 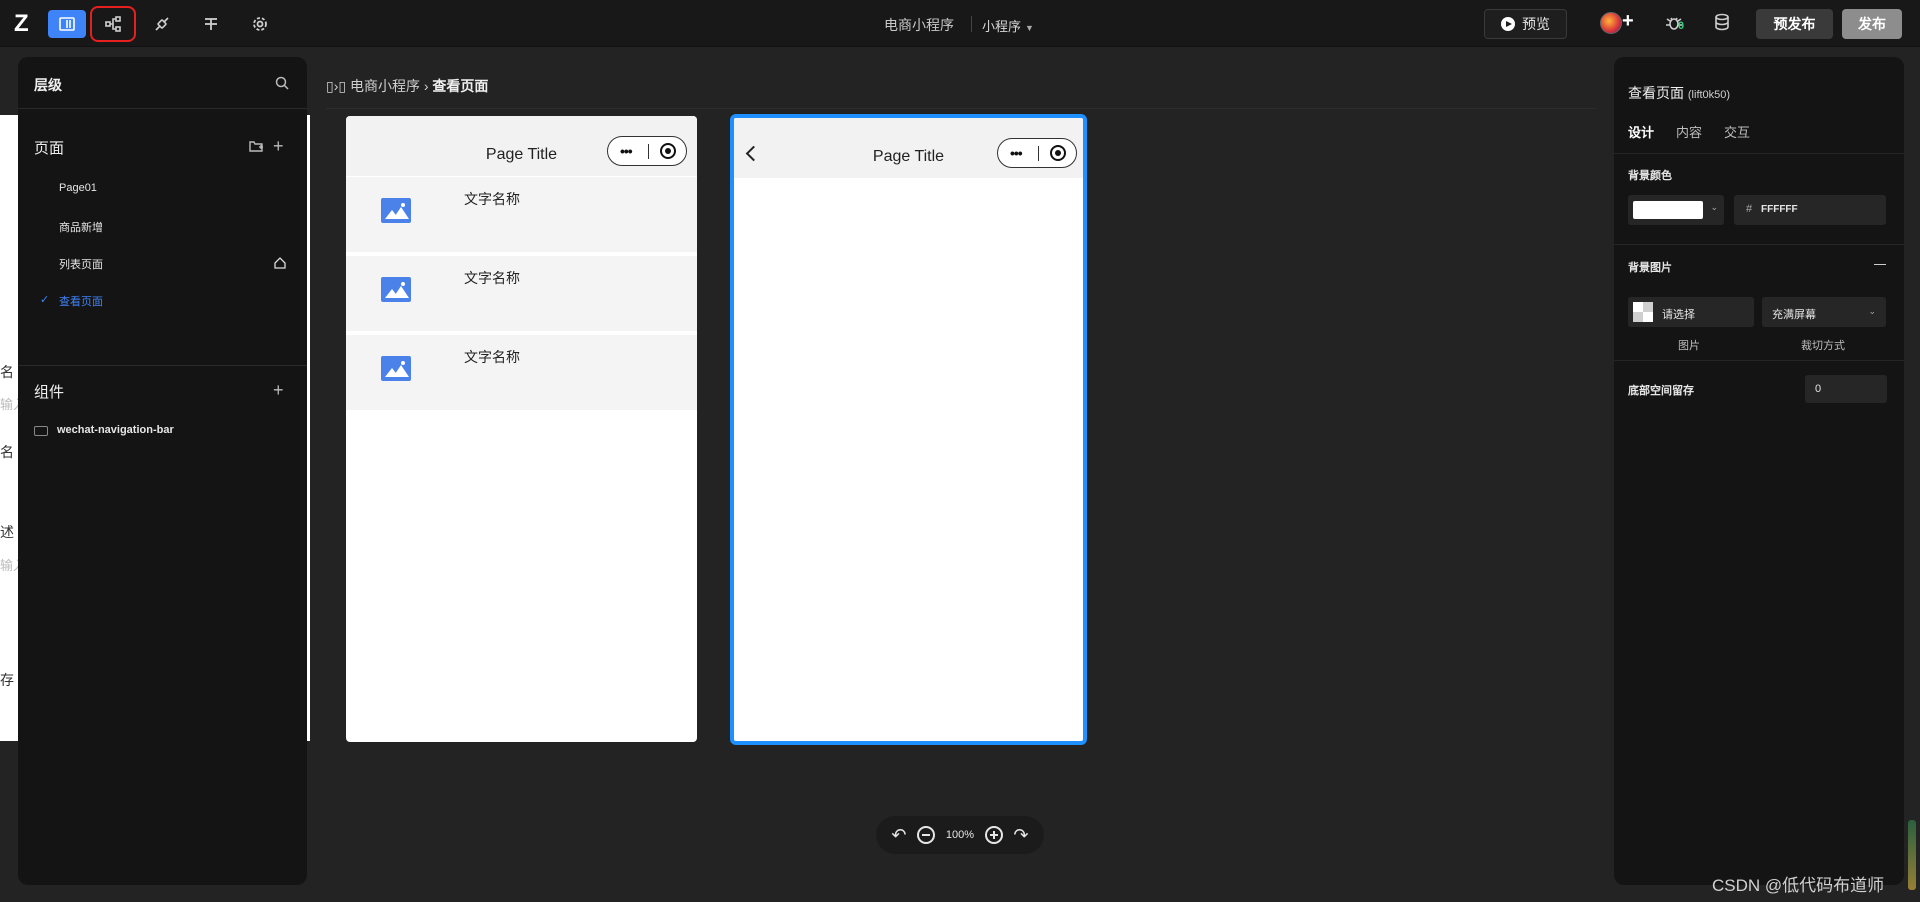 What do you see at coordinates (49, 392) in the screenshot?
I see `components-section-title: 组件` at bounding box center [49, 392].